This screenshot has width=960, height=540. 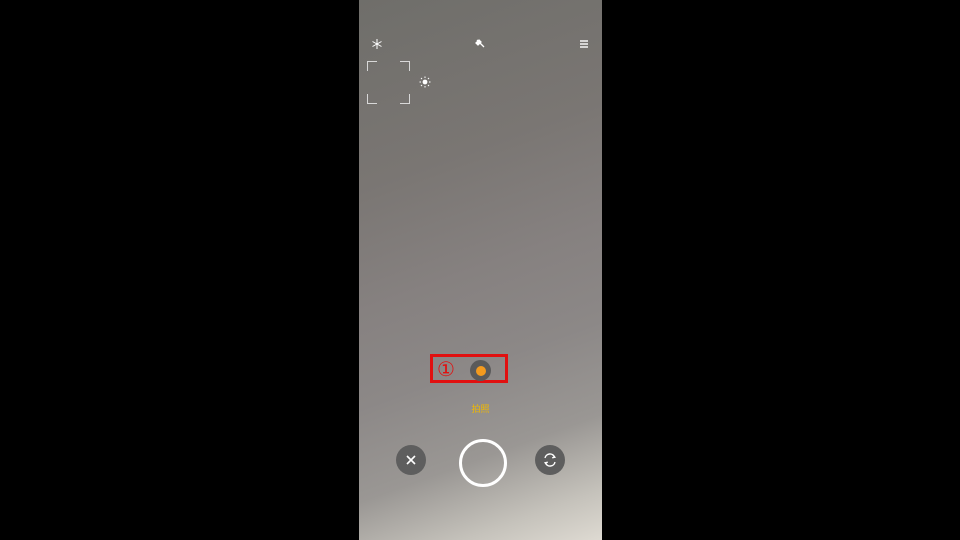 I want to click on close-button, so click(x=411, y=460).